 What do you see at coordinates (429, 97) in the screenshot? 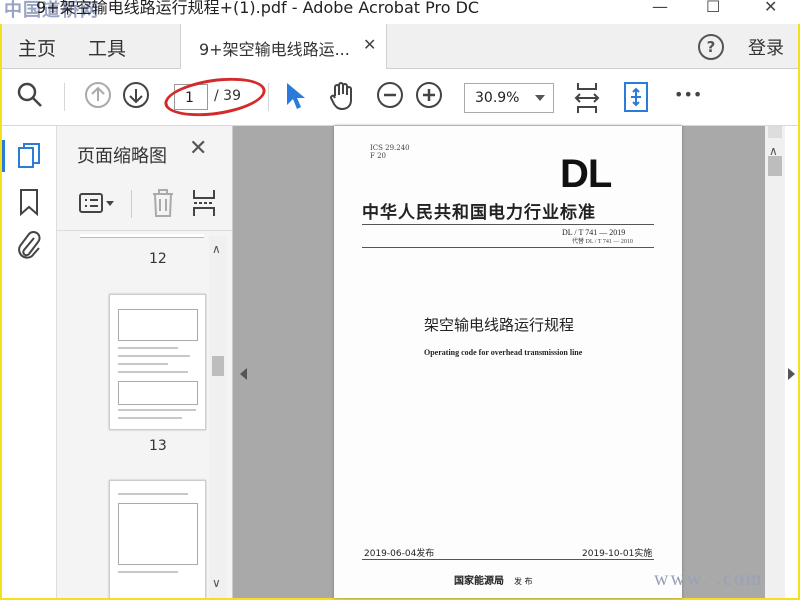
I see `zoom-in-icon` at bounding box center [429, 97].